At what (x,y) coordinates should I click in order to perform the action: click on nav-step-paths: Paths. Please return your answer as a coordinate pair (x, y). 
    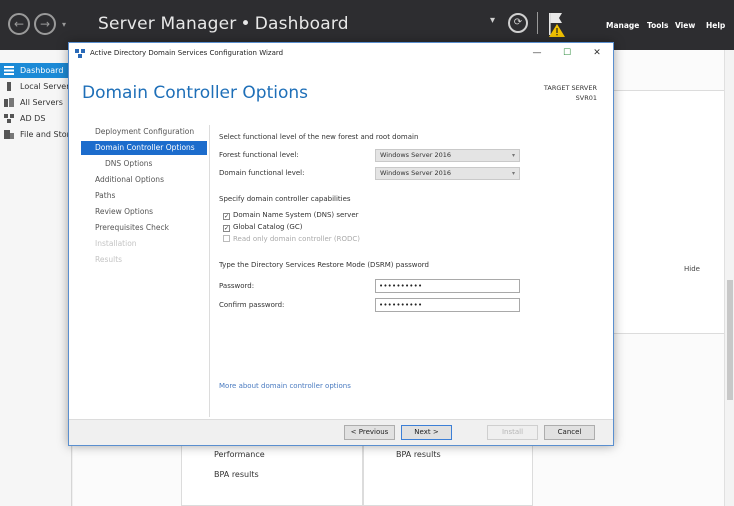
    Looking at the image, I should click on (144, 196).